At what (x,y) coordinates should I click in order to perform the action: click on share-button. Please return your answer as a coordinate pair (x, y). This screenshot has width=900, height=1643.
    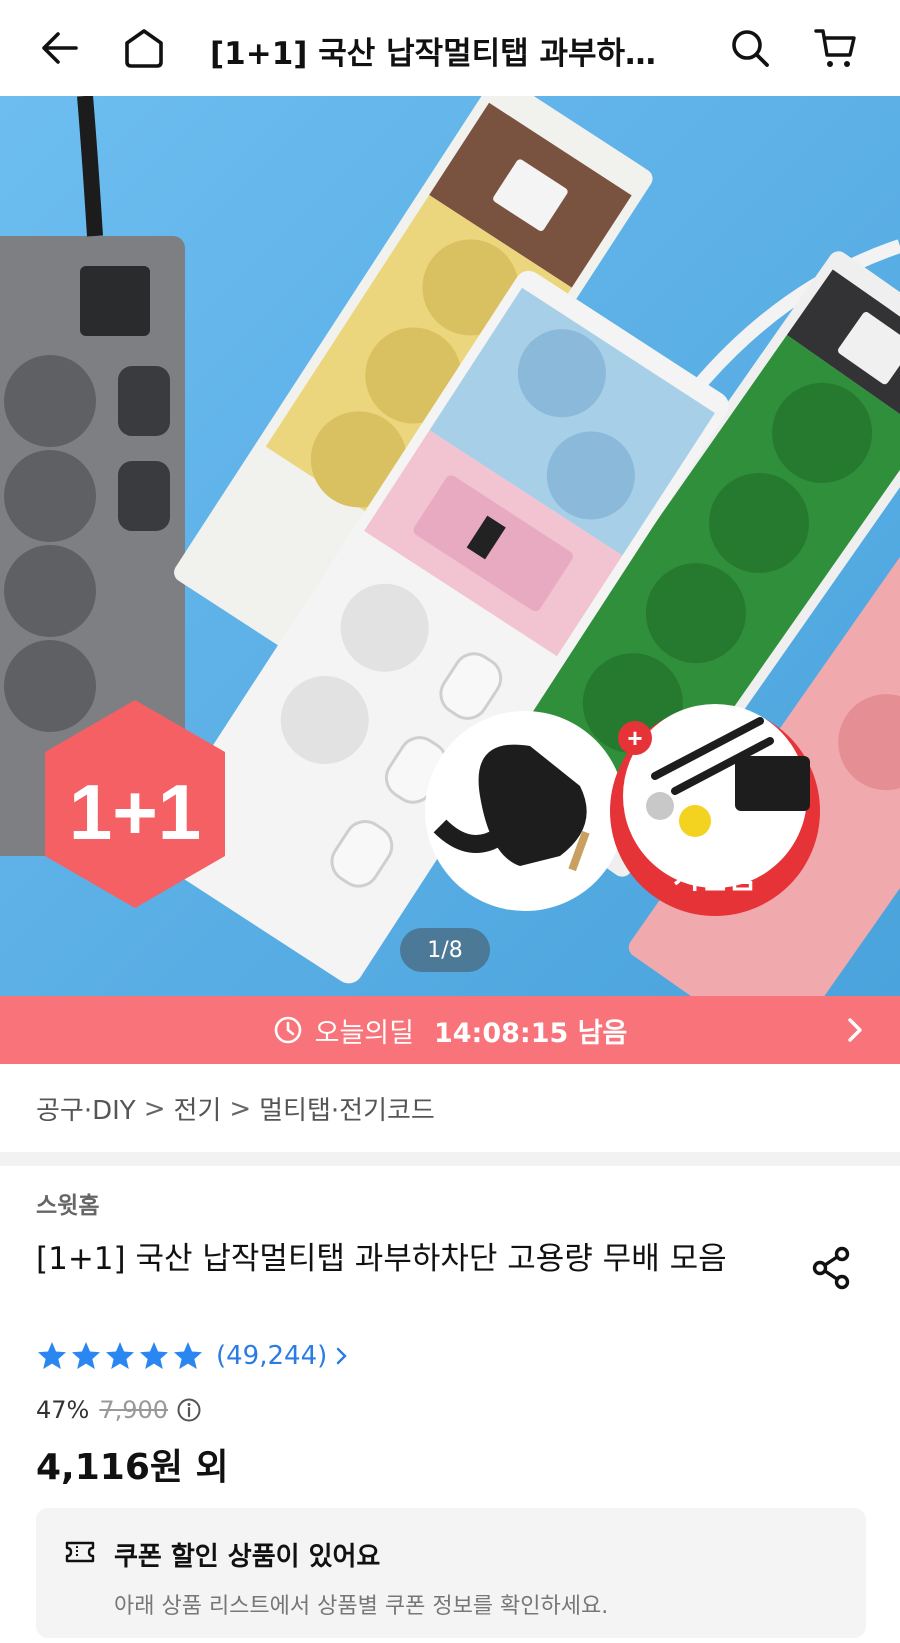
    Looking at the image, I should click on (832, 1268).